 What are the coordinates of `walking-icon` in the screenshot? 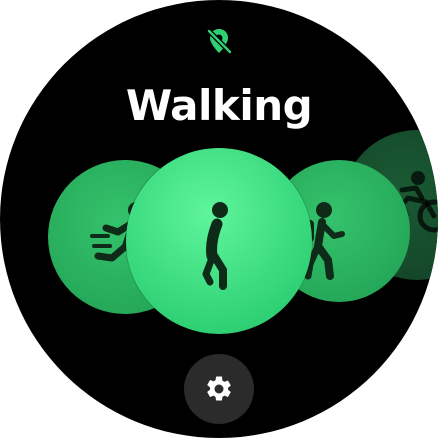 It's located at (215, 246).